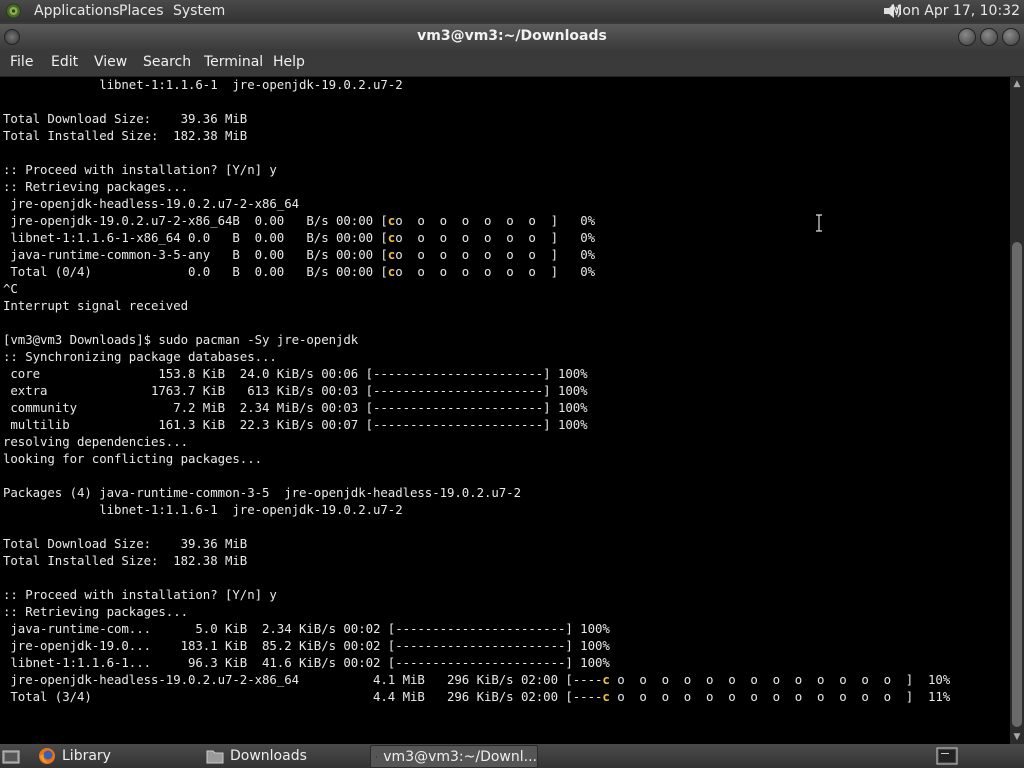 The image size is (1024, 768). What do you see at coordinates (289, 62) in the screenshot?
I see `menu-help: Help` at bounding box center [289, 62].